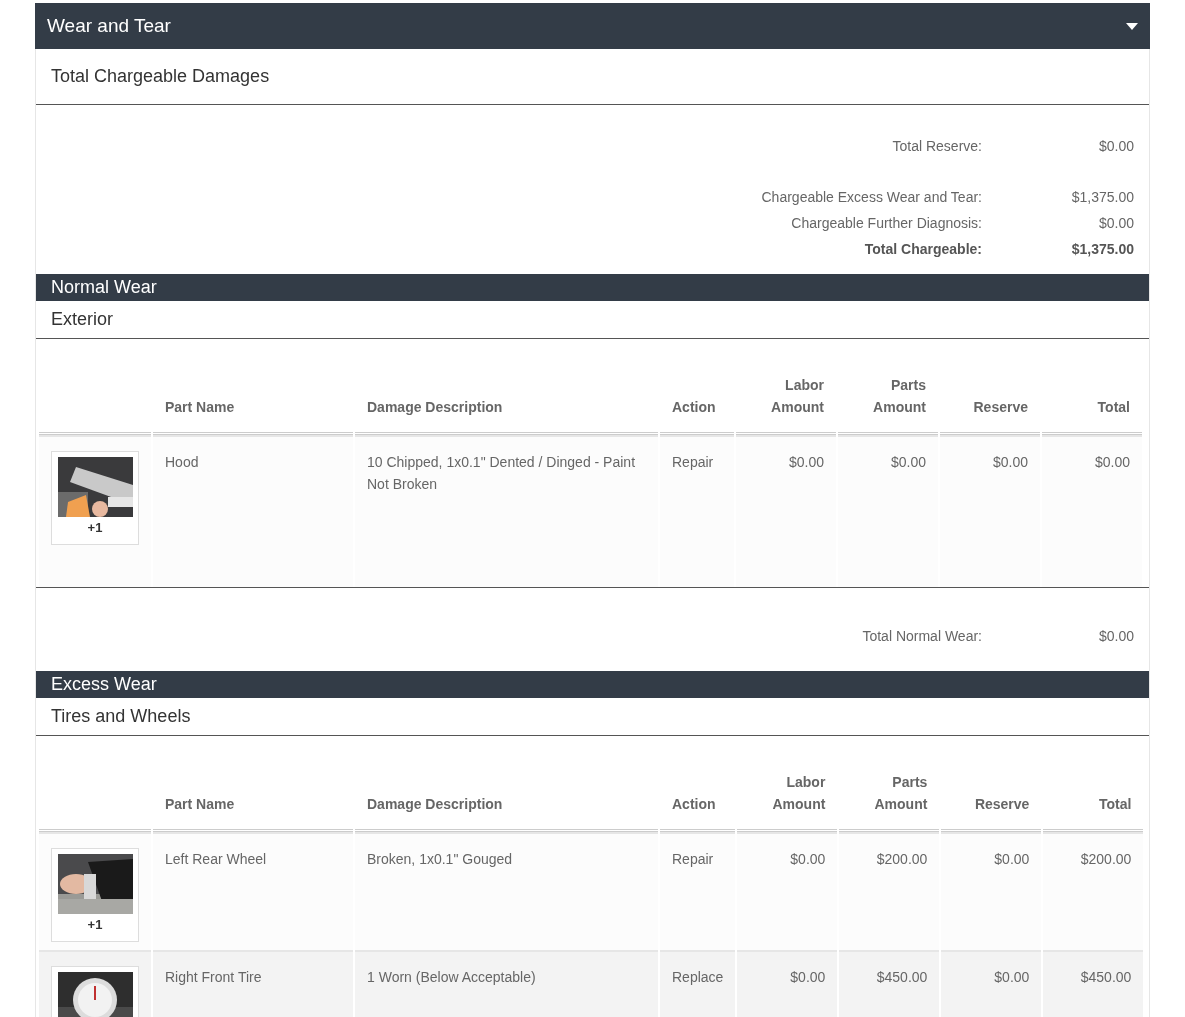 This screenshot has height=1017, width=1185. Describe the element at coordinates (922, 636) in the screenshot. I see `footer-label: Total Normal Wear:` at that location.